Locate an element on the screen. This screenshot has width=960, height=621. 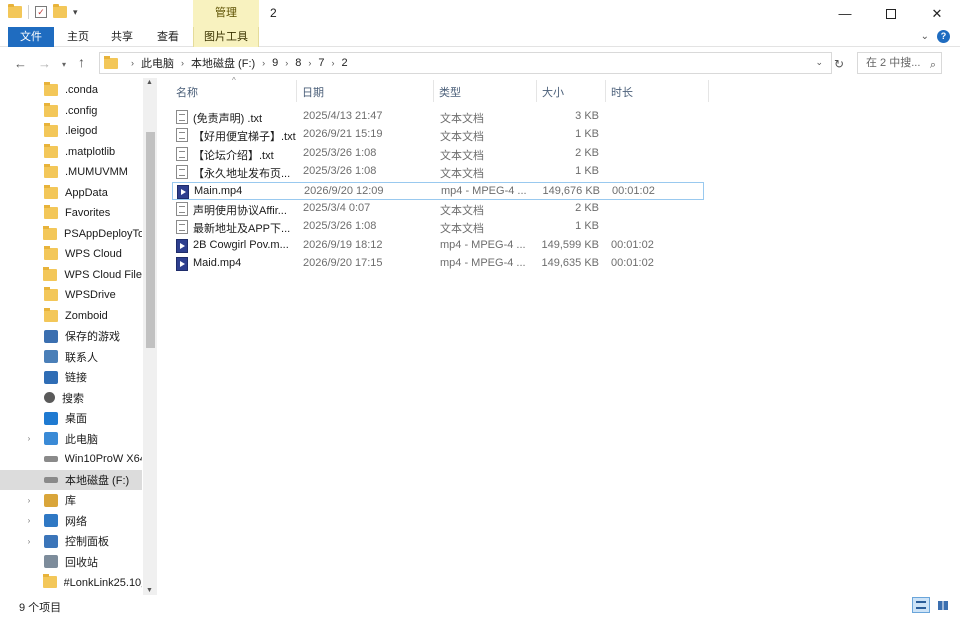
nav-scrollbar: ▲ ▼ is located at coordinates (150, 336).